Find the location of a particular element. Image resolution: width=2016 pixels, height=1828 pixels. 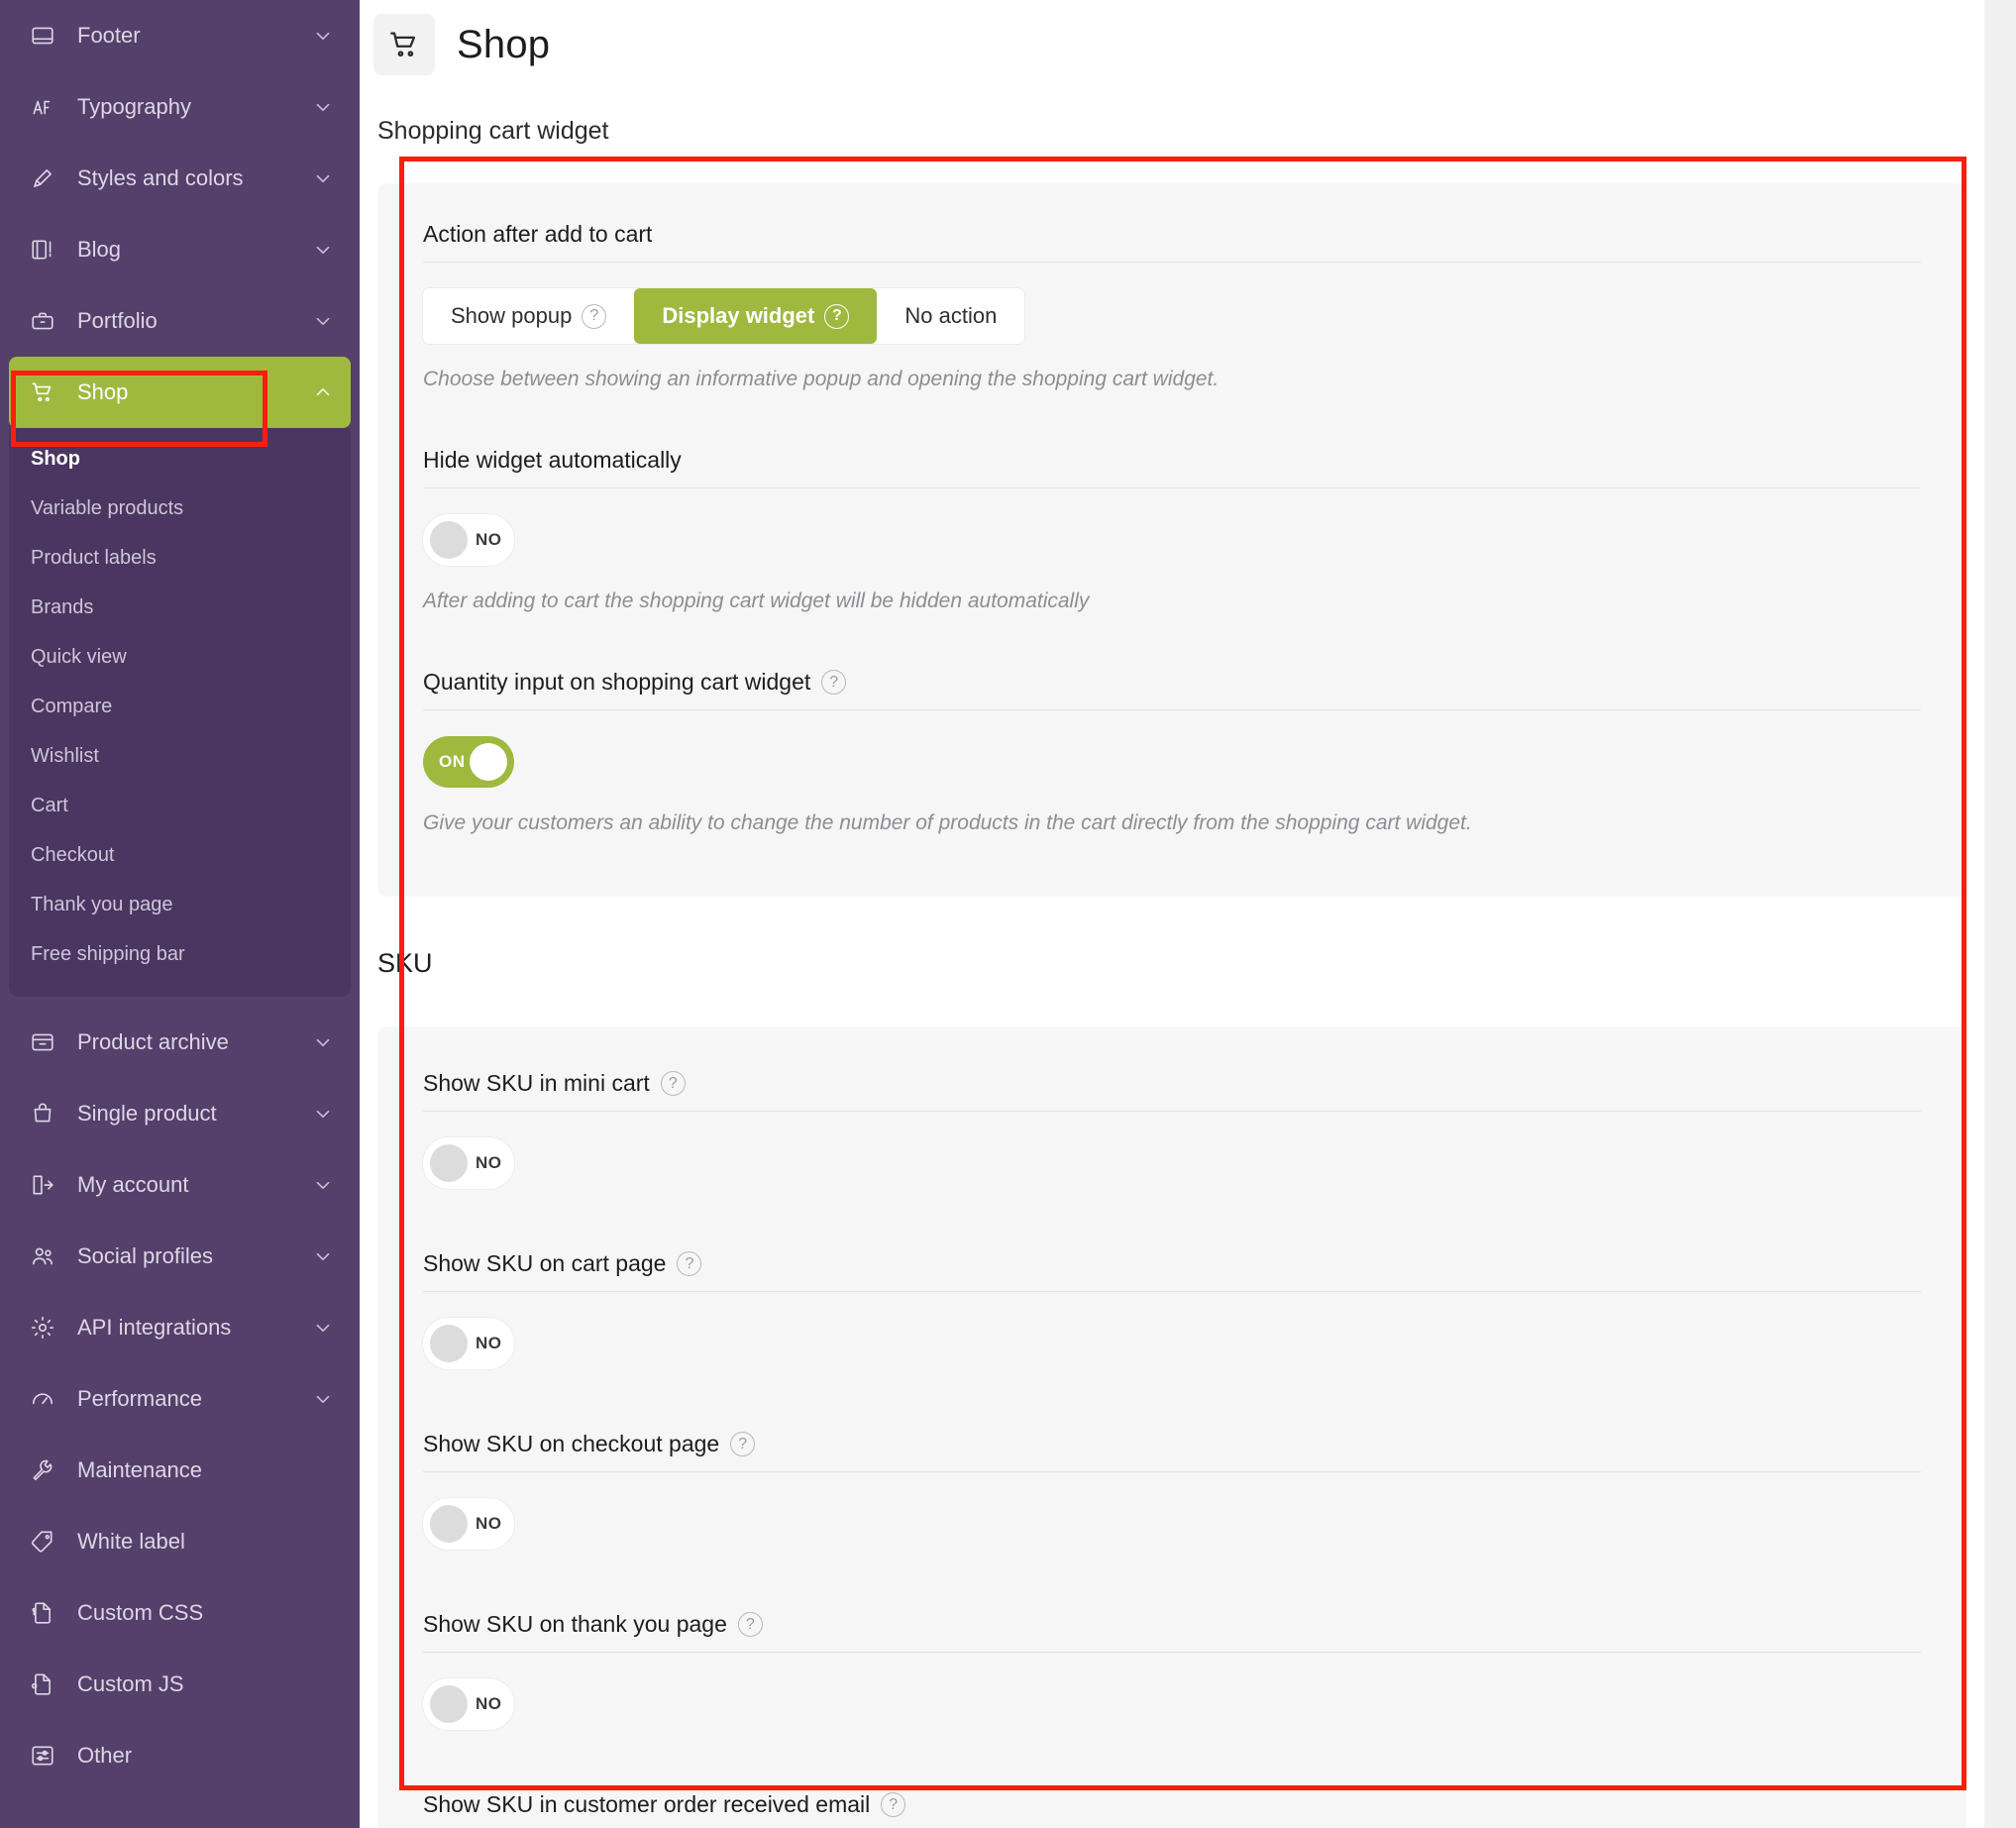

sidebar-item-portfolio: Portfolio is located at coordinates (180, 321).